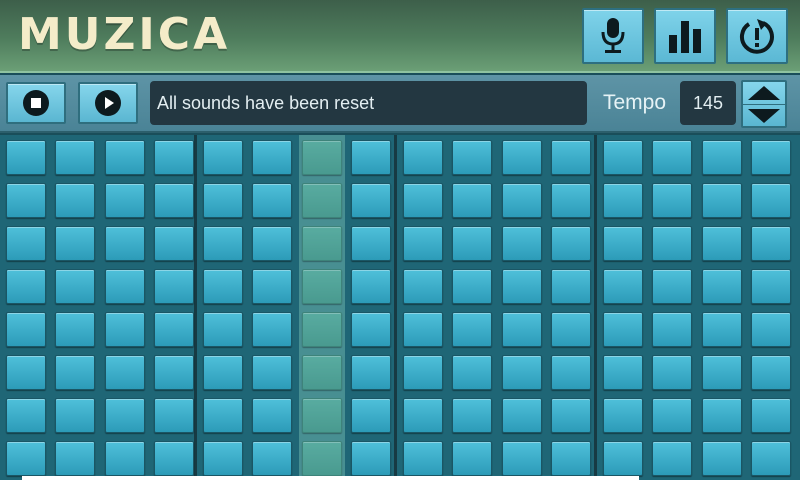 The width and height of the screenshot is (800, 480). What do you see at coordinates (764, 115) in the screenshot?
I see `tempo-decrease-button` at bounding box center [764, 115].